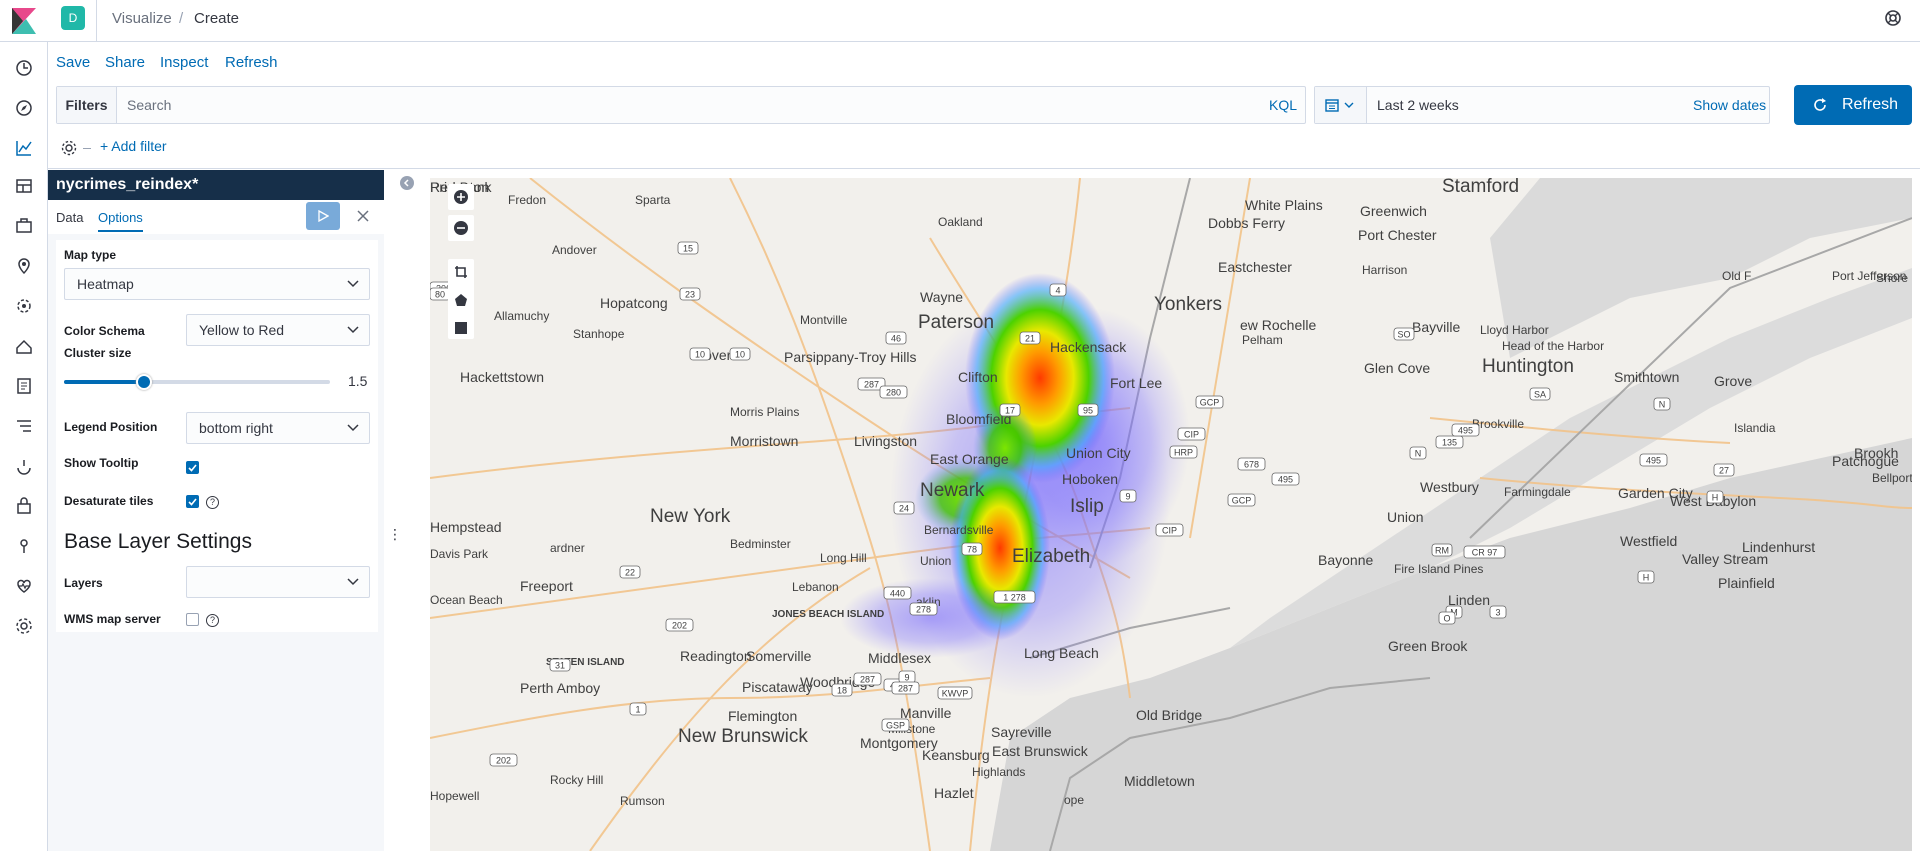  I want to click on svg-text: 3, so click(1497, 613).